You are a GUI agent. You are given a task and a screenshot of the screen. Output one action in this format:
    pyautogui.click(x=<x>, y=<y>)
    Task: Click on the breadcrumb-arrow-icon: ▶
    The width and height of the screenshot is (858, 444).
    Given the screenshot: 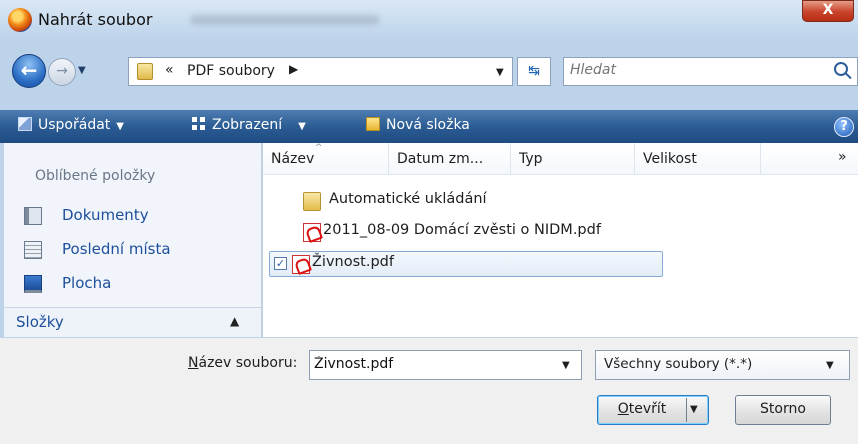 What is the action you would take?
    pyautogui.click(x=293, y=69)
    